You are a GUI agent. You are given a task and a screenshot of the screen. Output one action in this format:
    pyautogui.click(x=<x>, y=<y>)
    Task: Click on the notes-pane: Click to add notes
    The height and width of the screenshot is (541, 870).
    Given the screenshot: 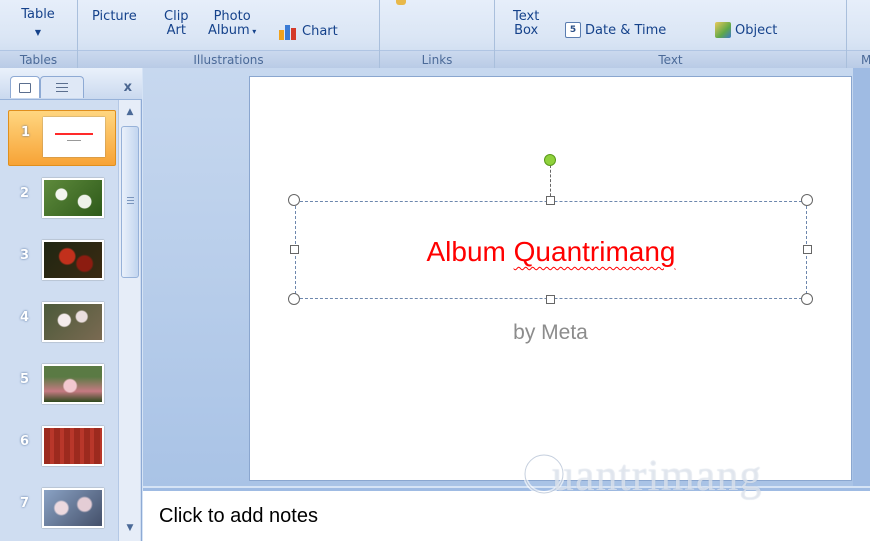 What is the action you would take?
    pyautogui.click(x=506, y=514)
    